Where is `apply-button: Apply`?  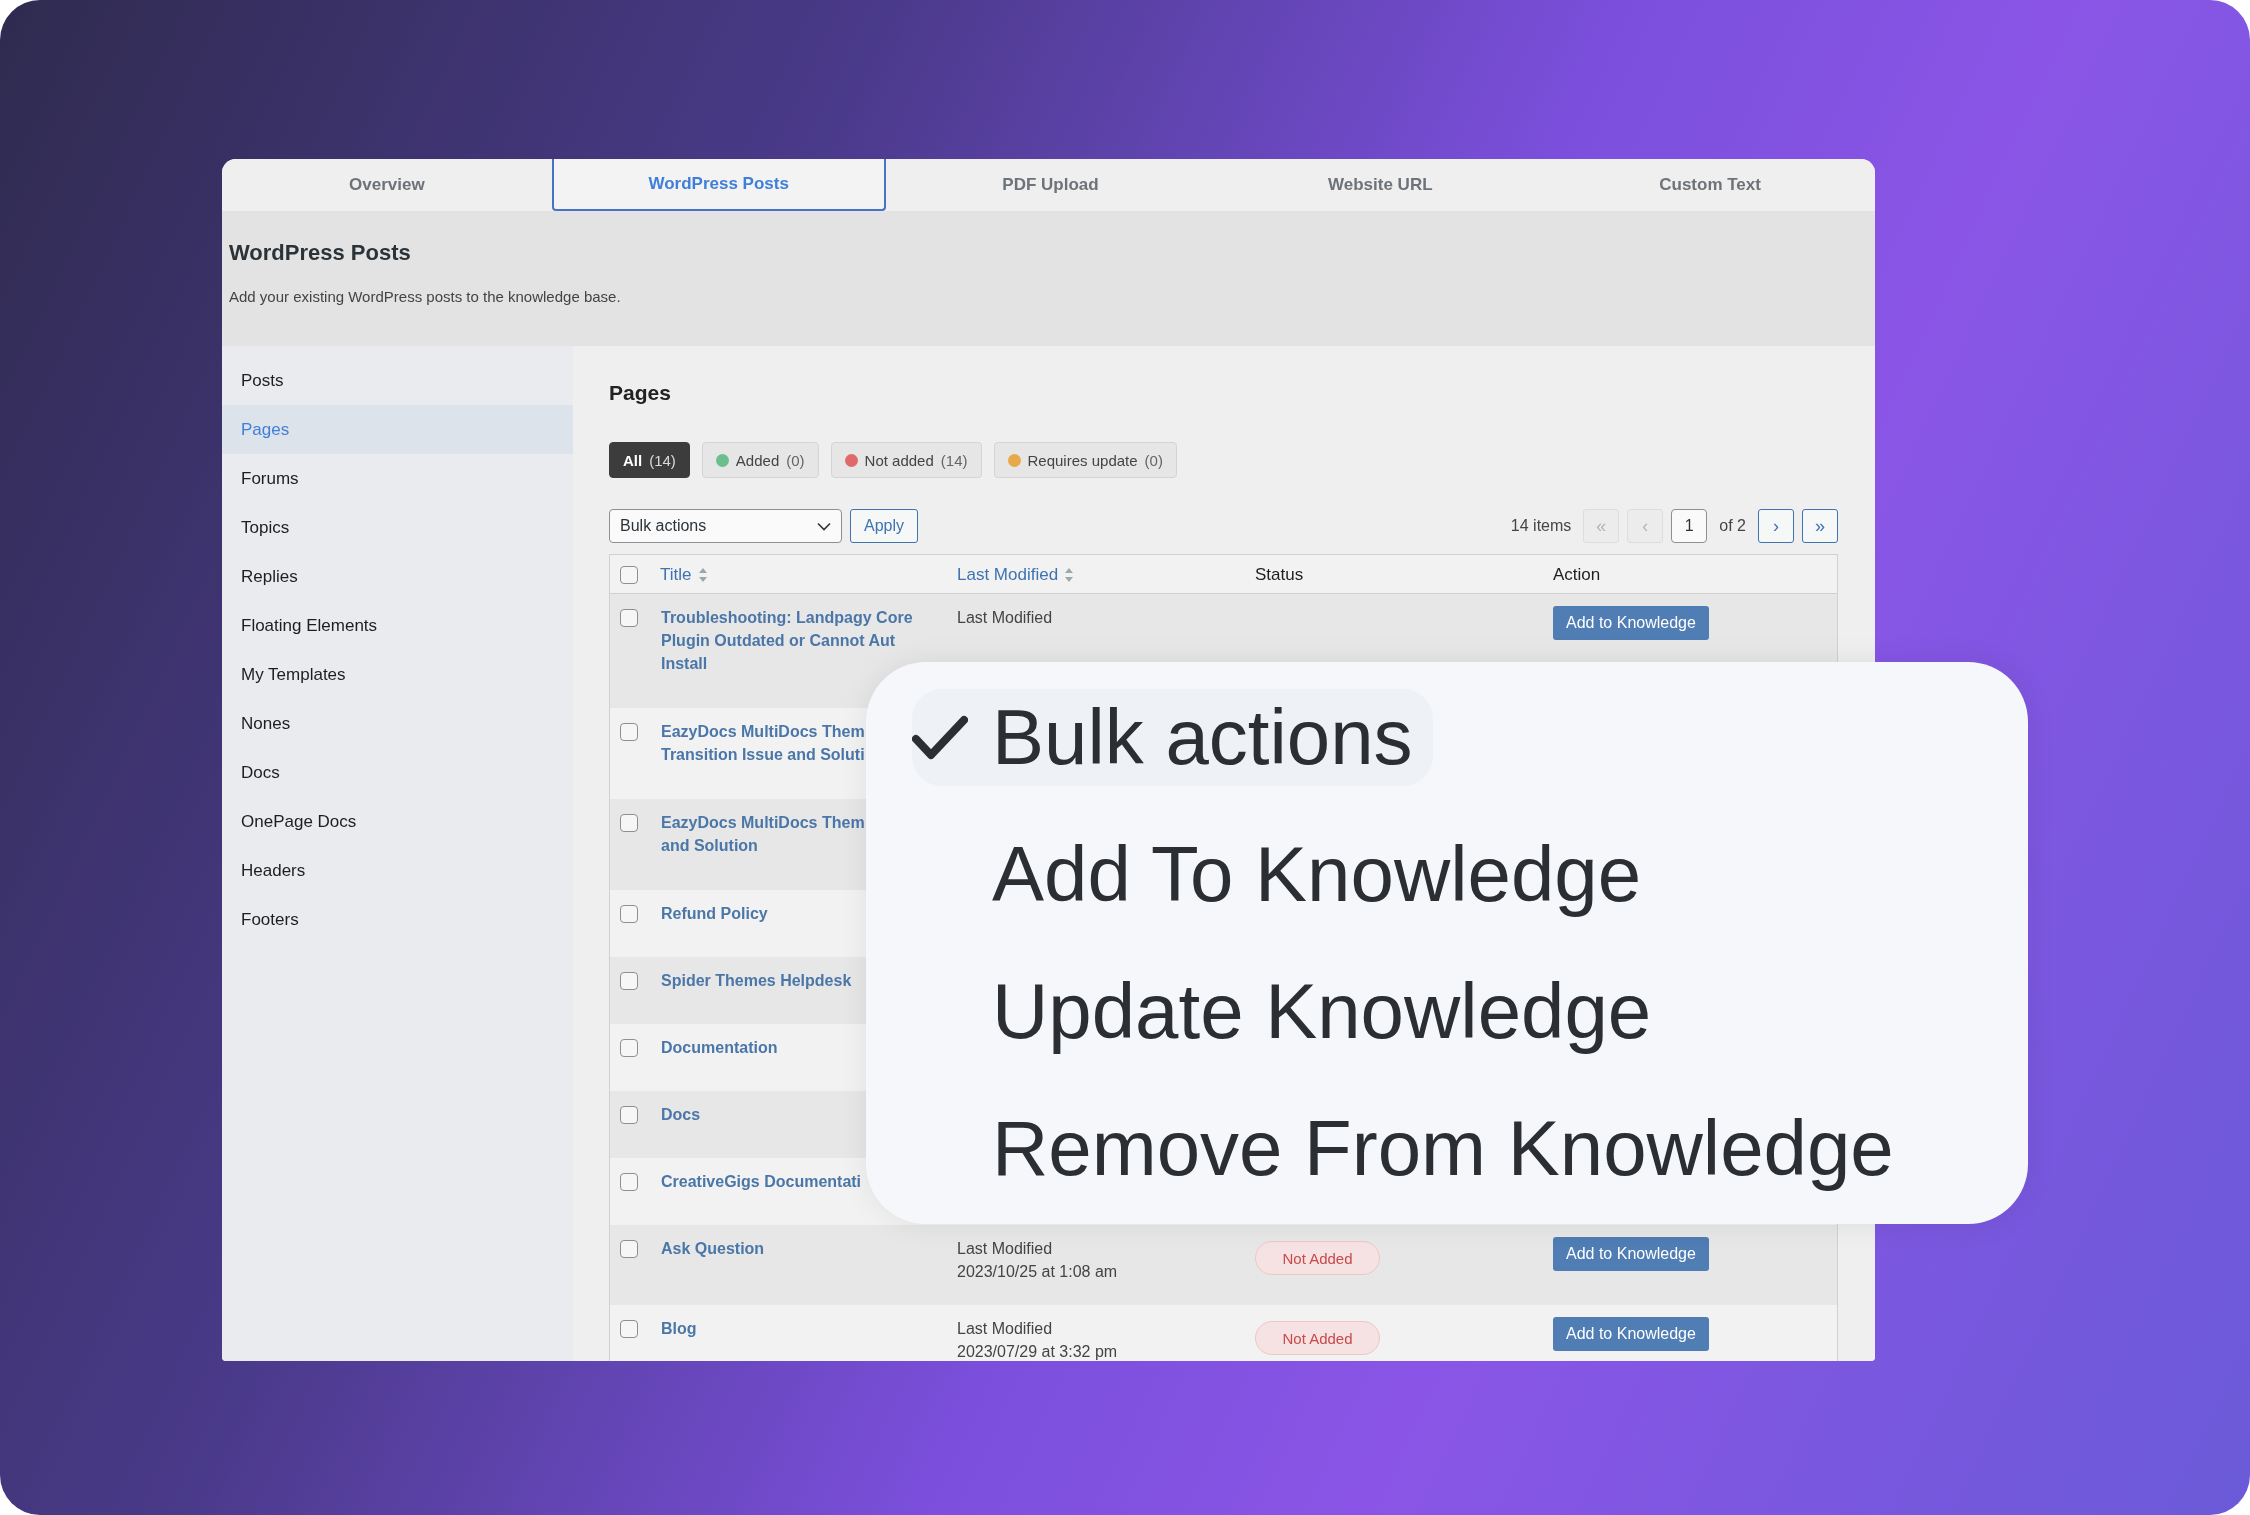 apply-button: Apply is located at coordinates (884, 526).